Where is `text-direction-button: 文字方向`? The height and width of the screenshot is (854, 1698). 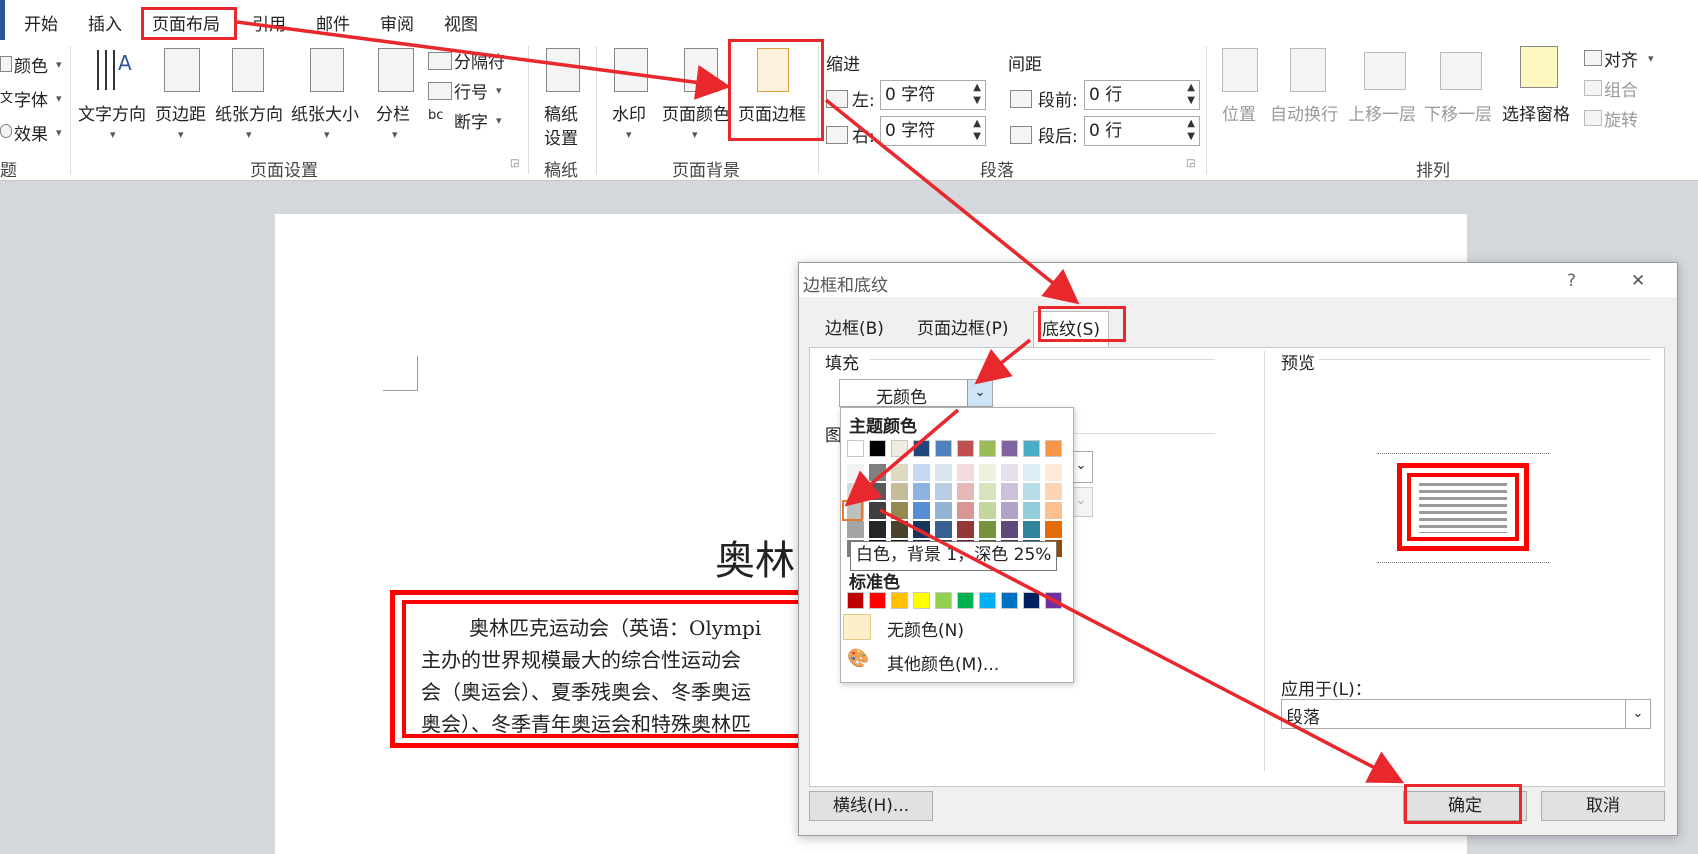
text-direction-button: 文字方向 is located at coordinates (112, 112).